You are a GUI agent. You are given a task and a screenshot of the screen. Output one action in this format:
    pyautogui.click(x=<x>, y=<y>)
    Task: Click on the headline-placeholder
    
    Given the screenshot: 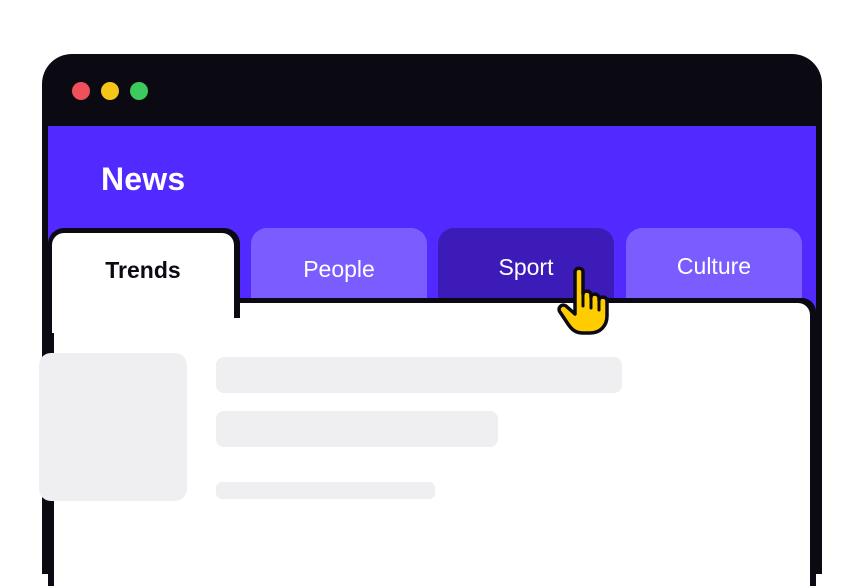 What is the action you would take?
    pyautogui.click(x=419, y=375)
    